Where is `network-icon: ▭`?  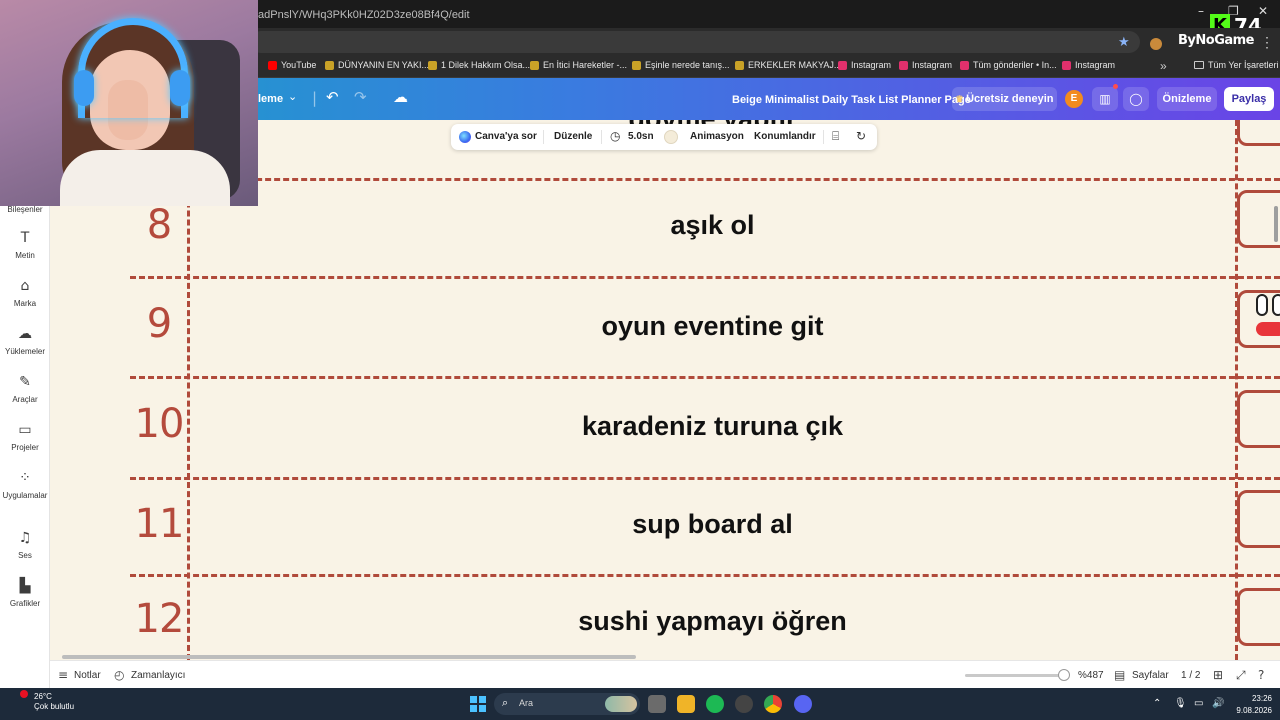 network-icon: ▭ is located at coordinates (1198, 703).